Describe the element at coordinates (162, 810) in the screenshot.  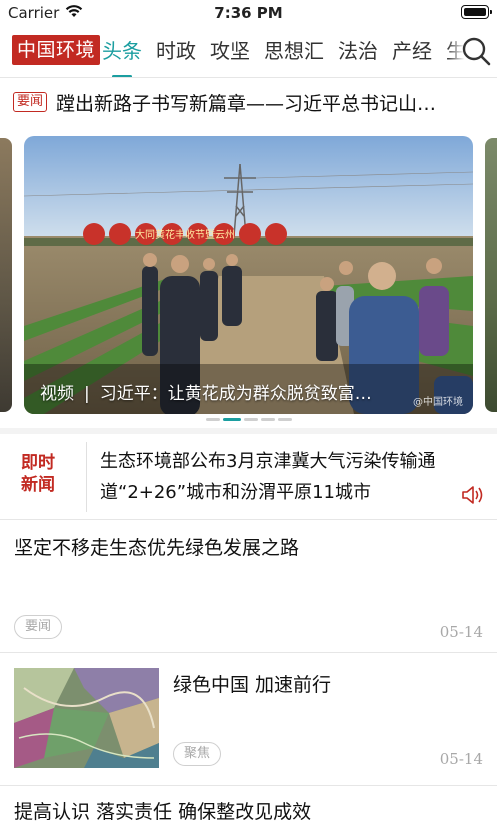
I see `article-title: 提高认识 落实责任 确保整改见成效` at that location.